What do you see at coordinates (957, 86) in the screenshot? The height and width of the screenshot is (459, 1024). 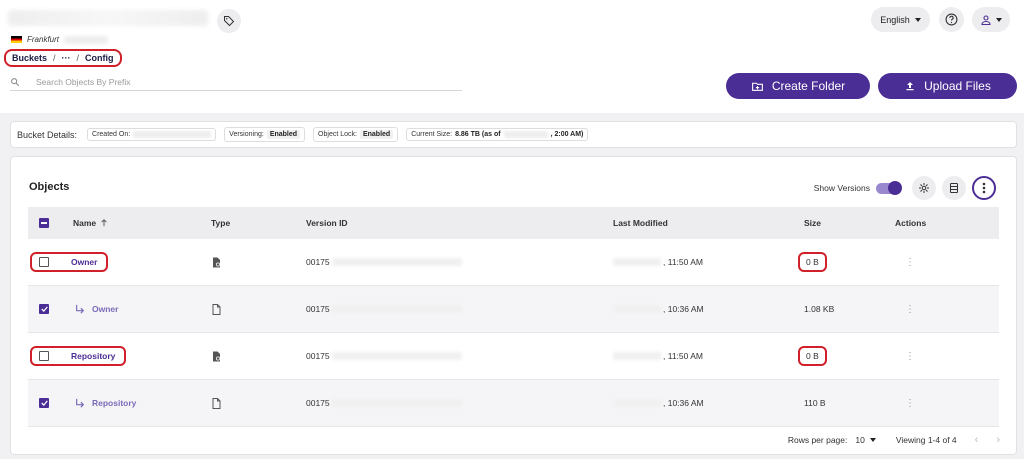 I see `upload-files-label: Upload Files` at bounding box center [957, 86].